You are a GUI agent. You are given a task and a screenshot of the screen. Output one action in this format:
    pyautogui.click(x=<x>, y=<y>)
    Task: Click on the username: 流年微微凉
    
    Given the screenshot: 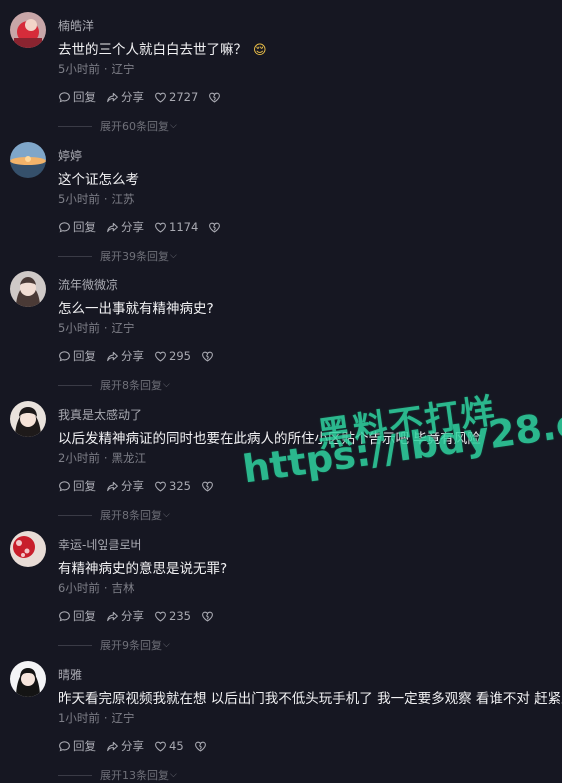 What is the action you would take?
    pyautogui.click(x=88, y=284)
    